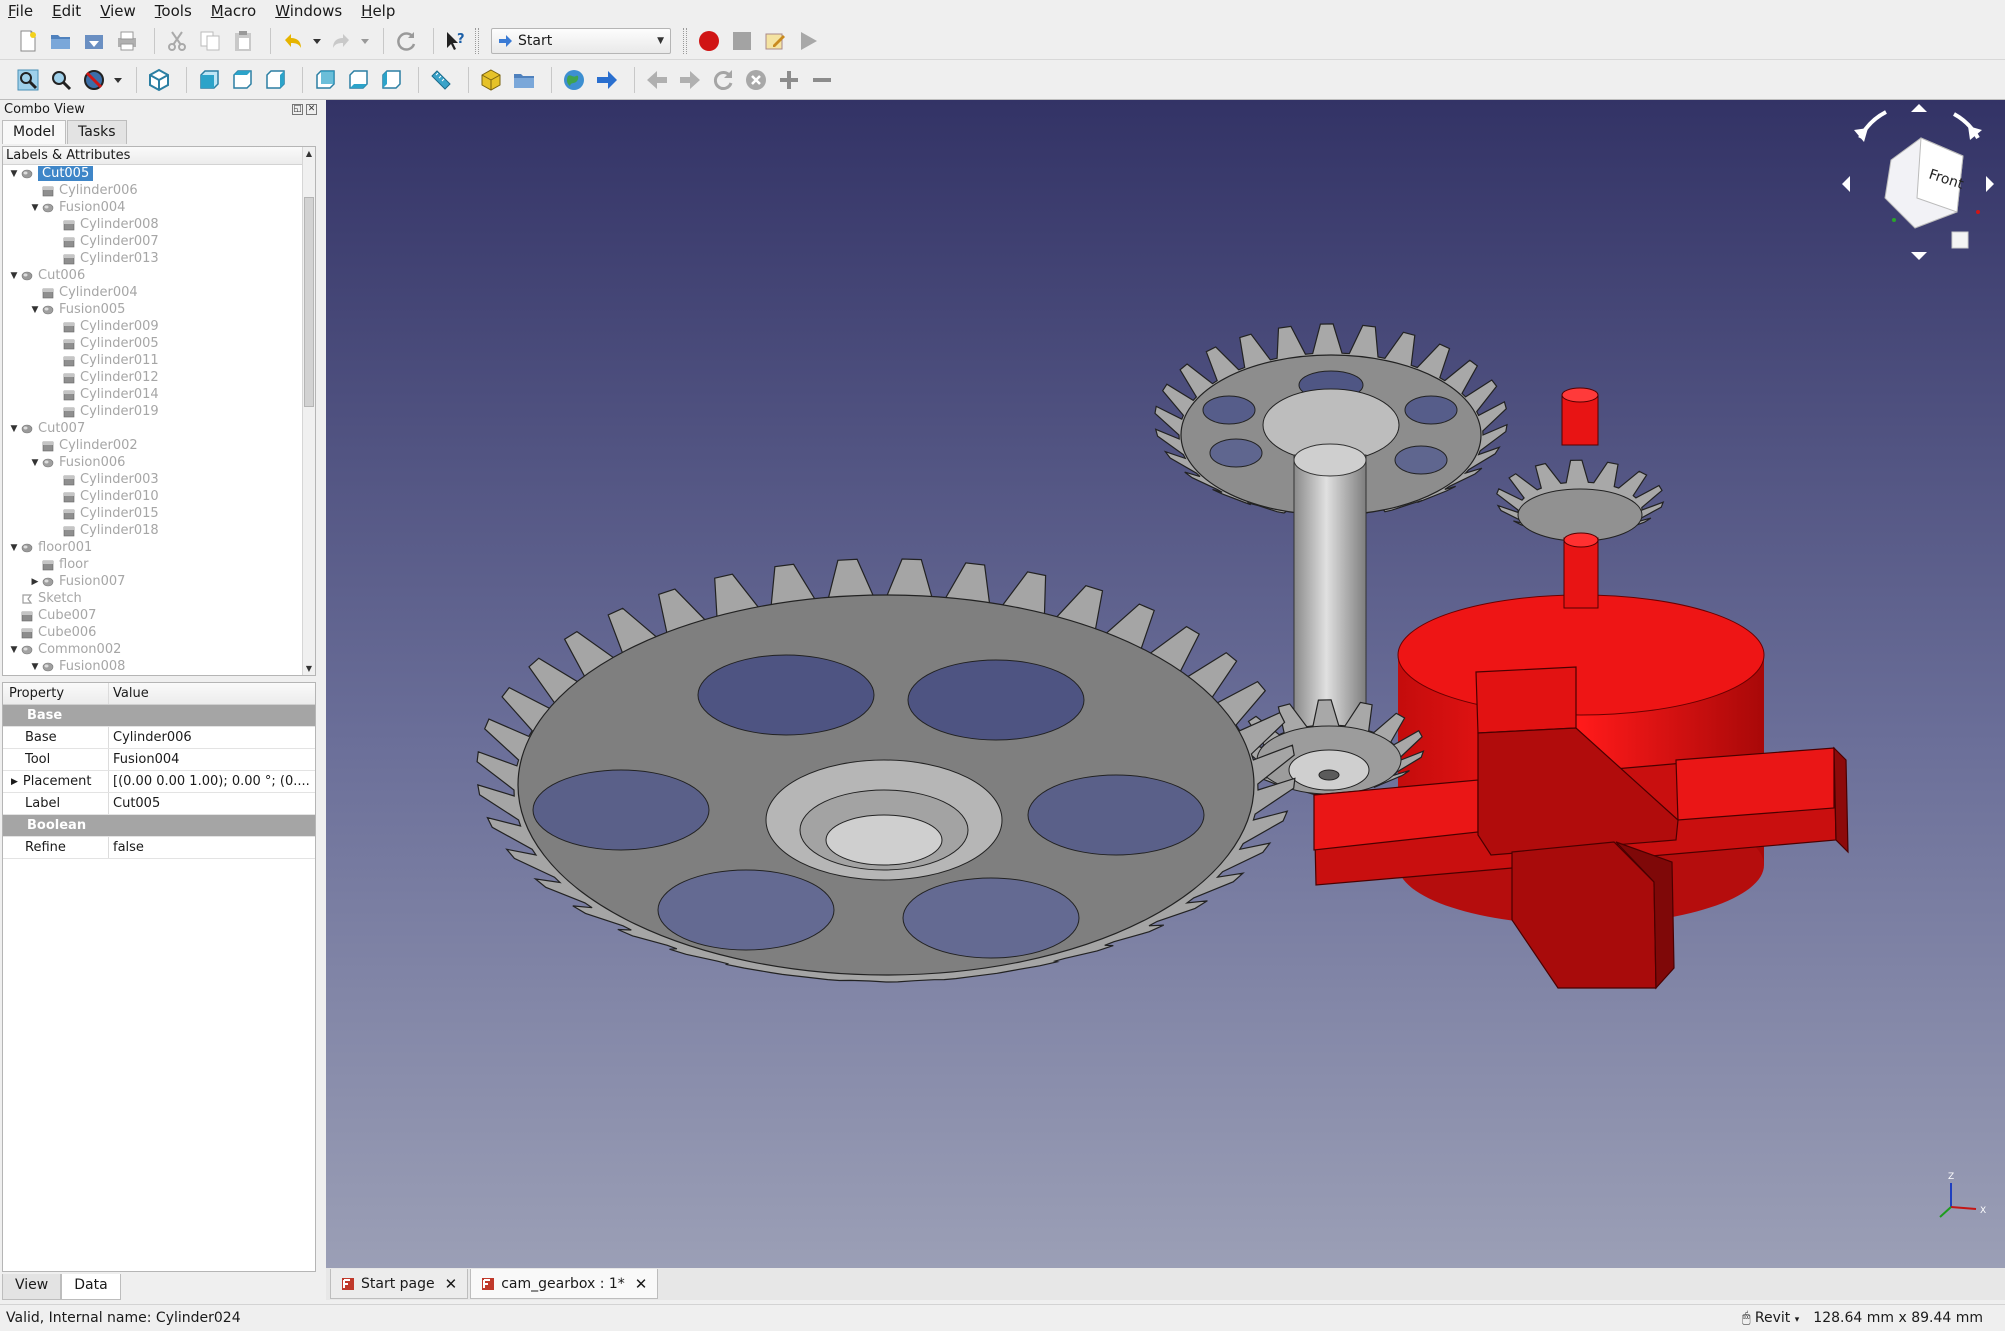 The height and width of the screenshot is (1331, 2005). I want to click on rear-view-icon, so click(325, 80).